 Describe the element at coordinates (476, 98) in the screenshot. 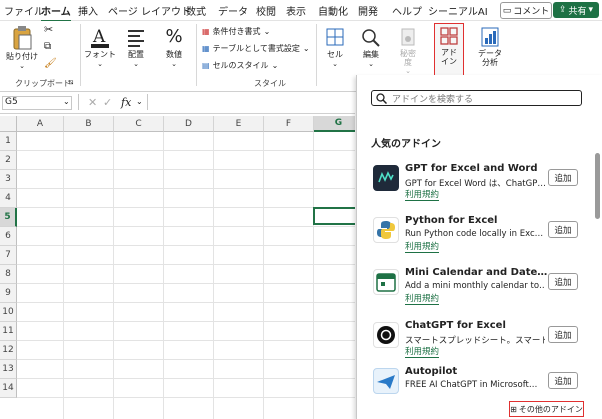

I see `search-input: アドインを検索する` at that location.